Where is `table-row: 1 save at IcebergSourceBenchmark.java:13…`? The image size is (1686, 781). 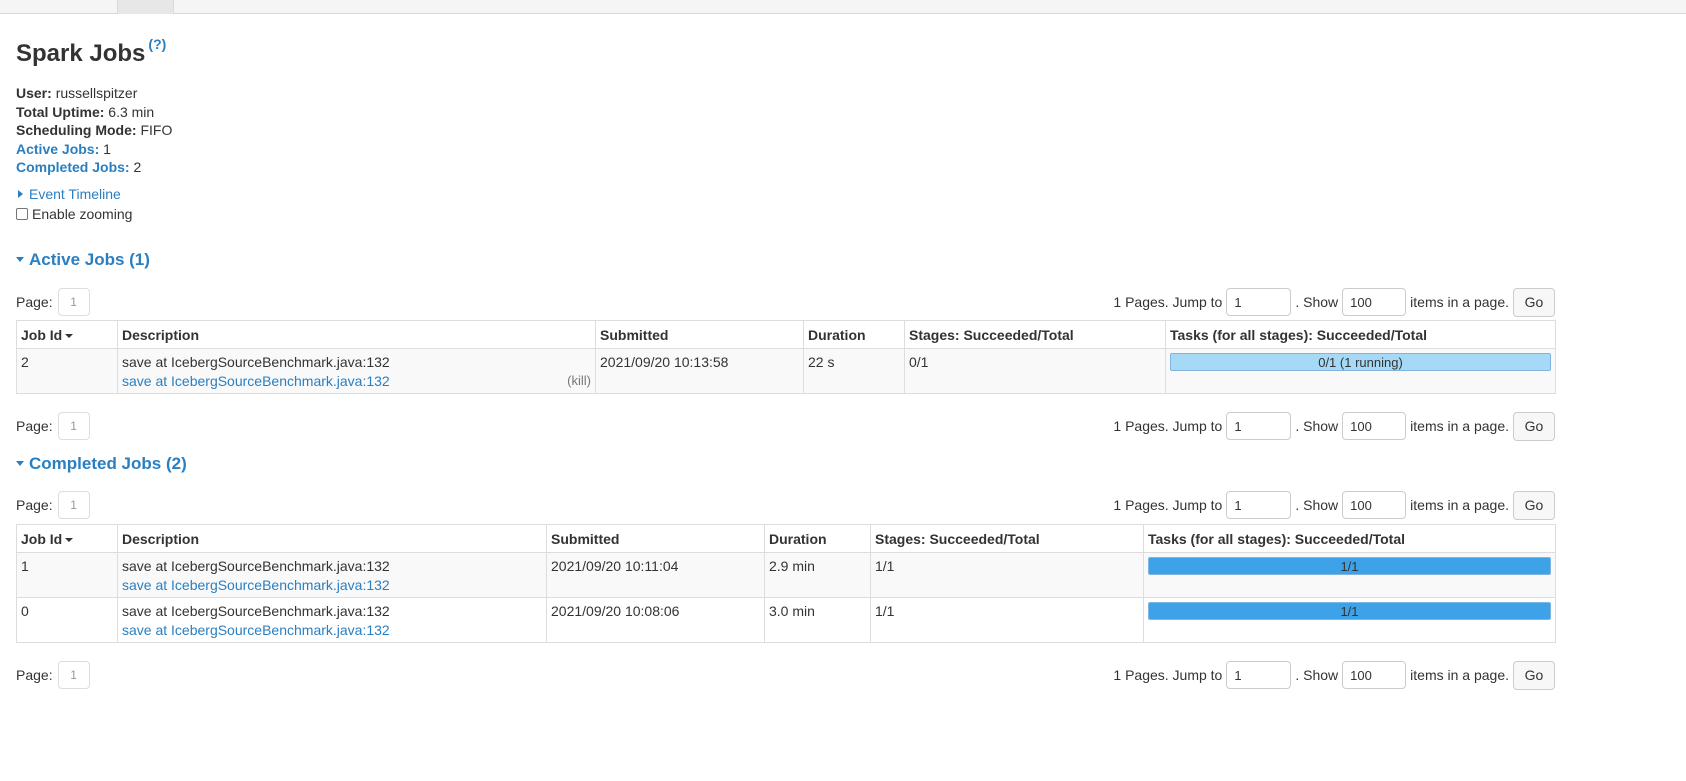 table-row: 1 save at IcebergSourceBenchmark.java:13… is located at coordinates (786, 575).